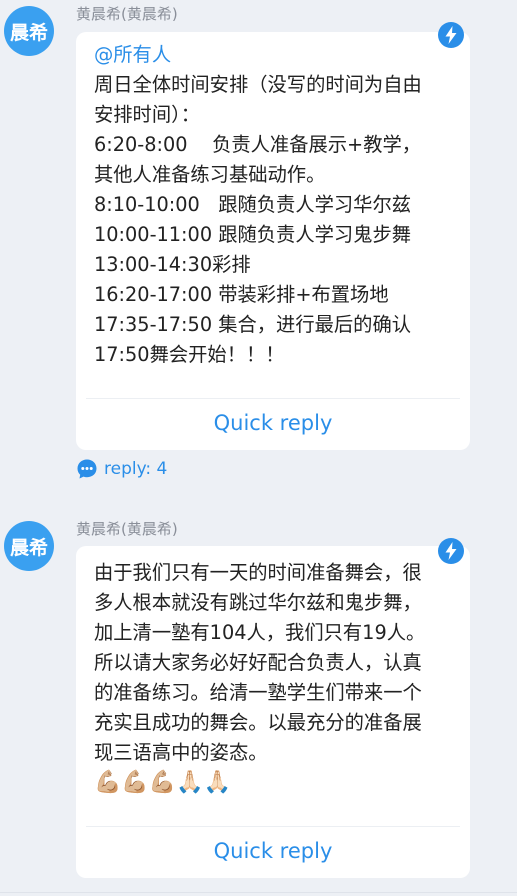 This screenshot has height=896, width=517. I want to click on message-line: 16:20-17:00 带装彩排+布置场地, so click(241, 294).